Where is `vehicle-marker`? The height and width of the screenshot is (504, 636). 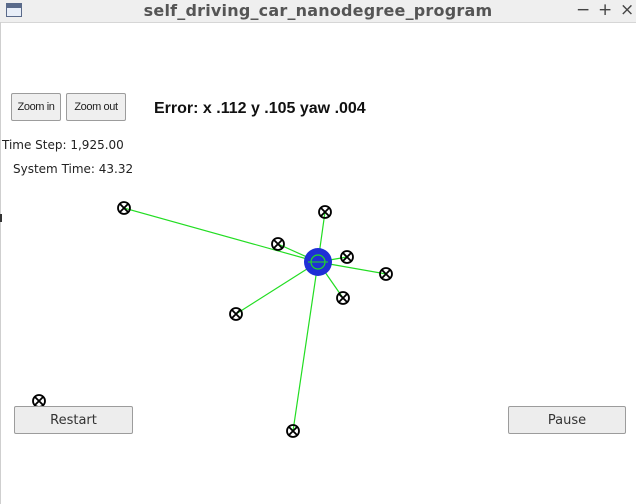
vehicle-marker is located at coordinates (318, 262).